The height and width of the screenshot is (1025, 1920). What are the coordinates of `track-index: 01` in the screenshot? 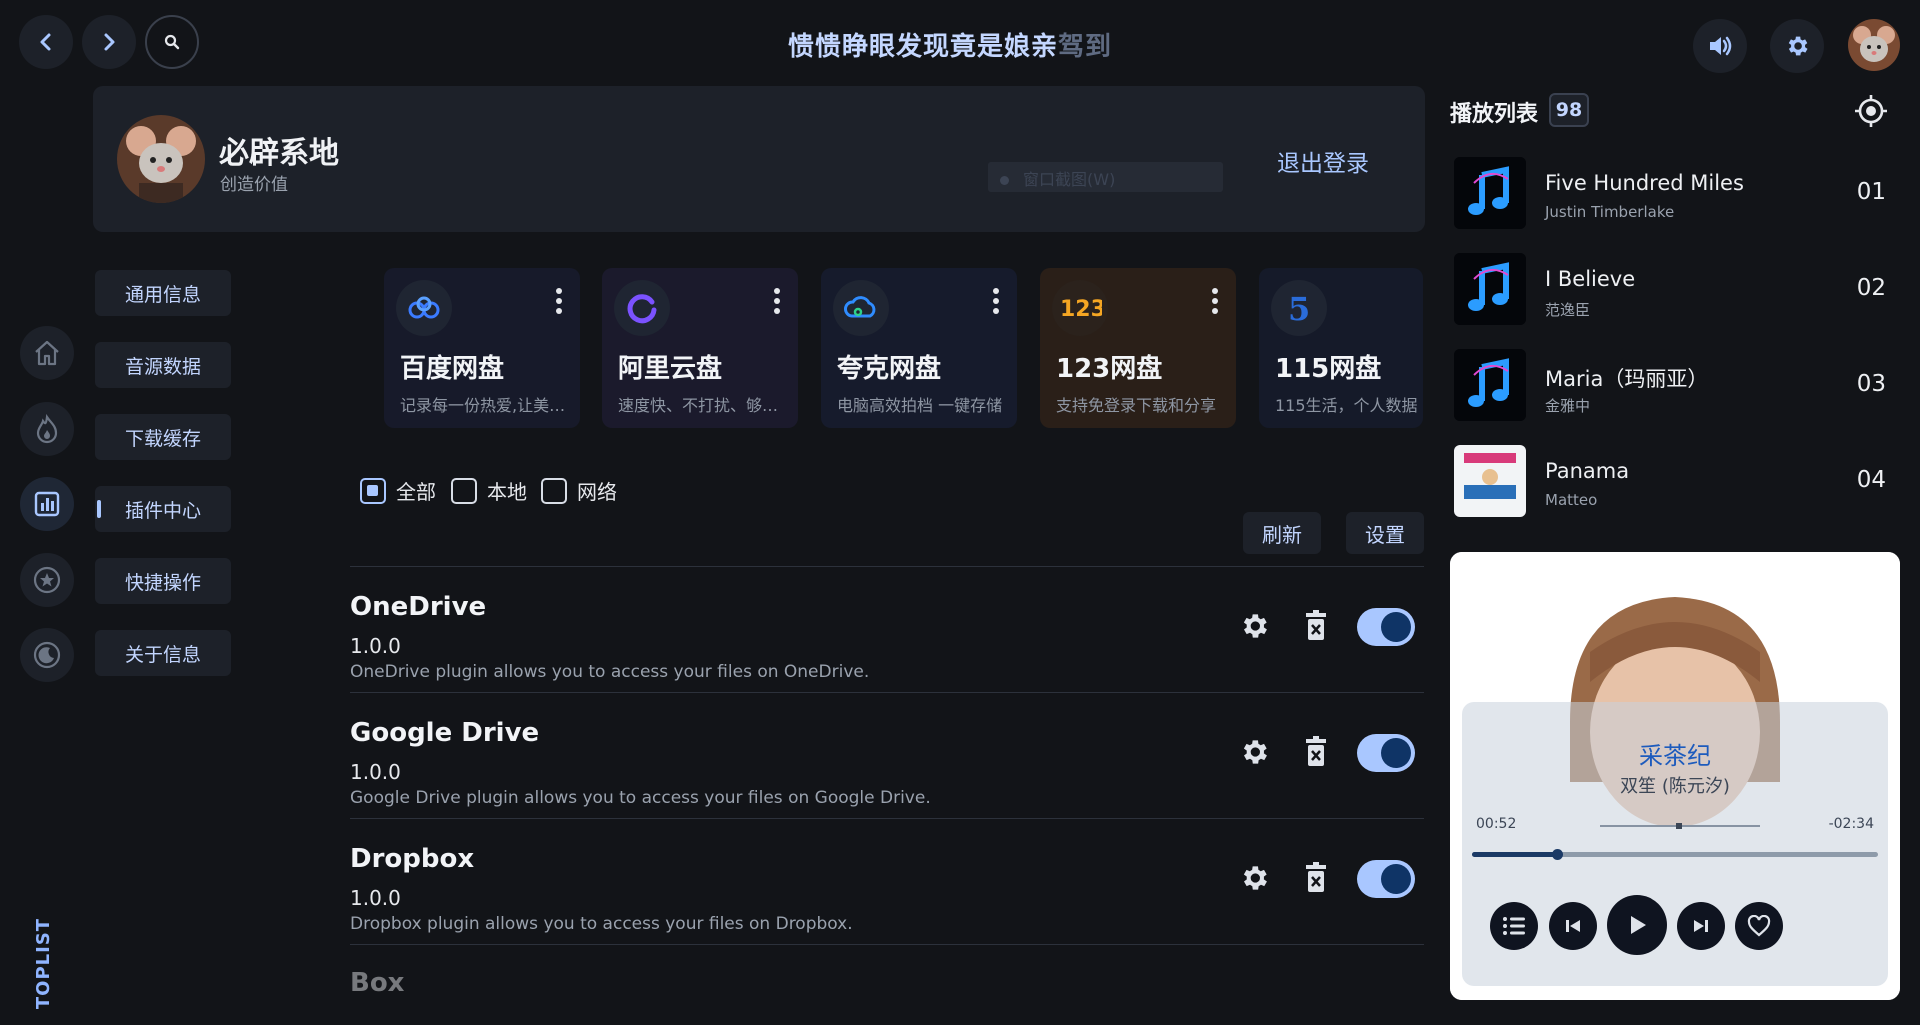 It's located at (1871, 192).